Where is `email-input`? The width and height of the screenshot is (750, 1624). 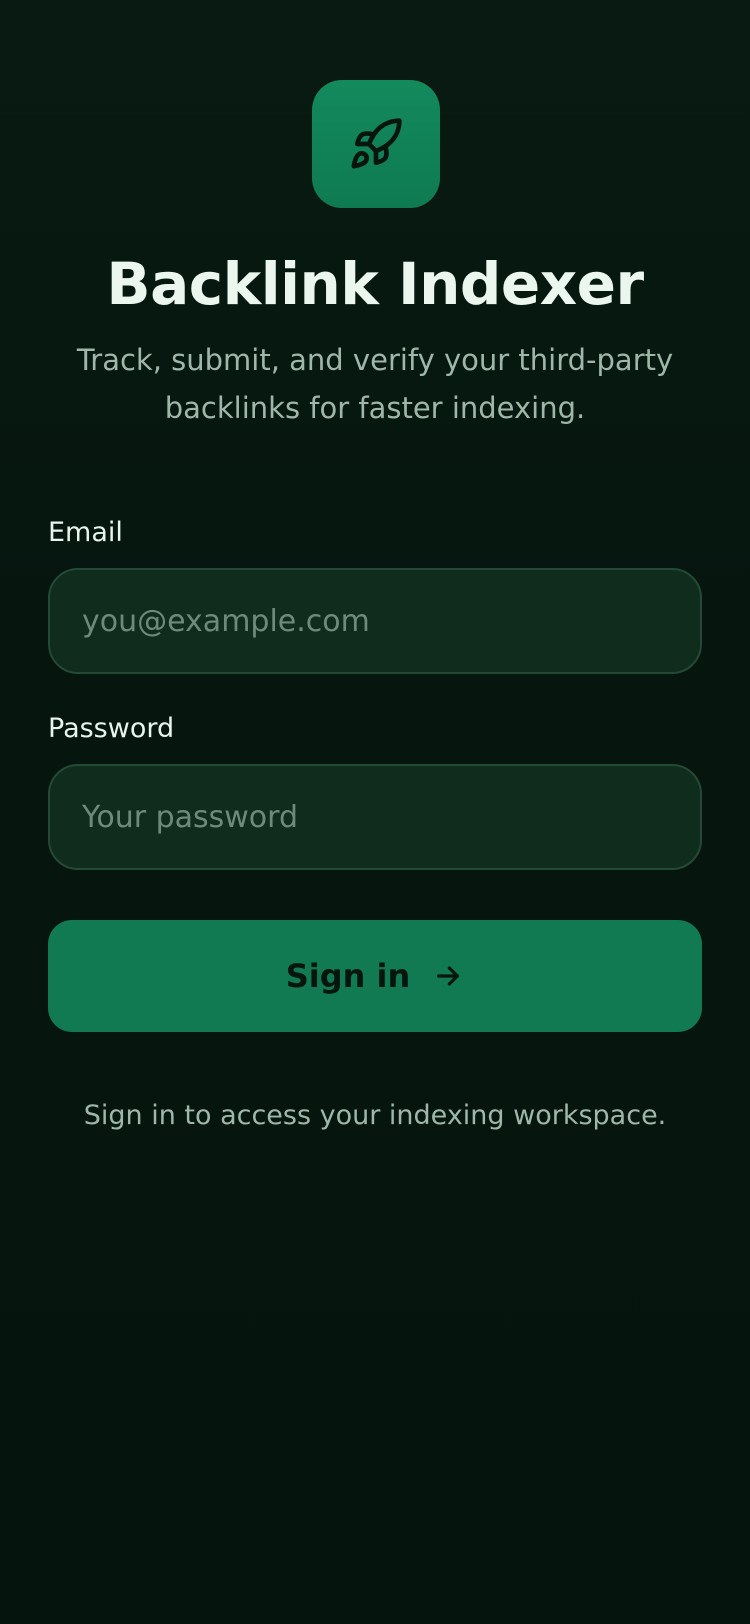
email-input is located at coordinates (375, 621).